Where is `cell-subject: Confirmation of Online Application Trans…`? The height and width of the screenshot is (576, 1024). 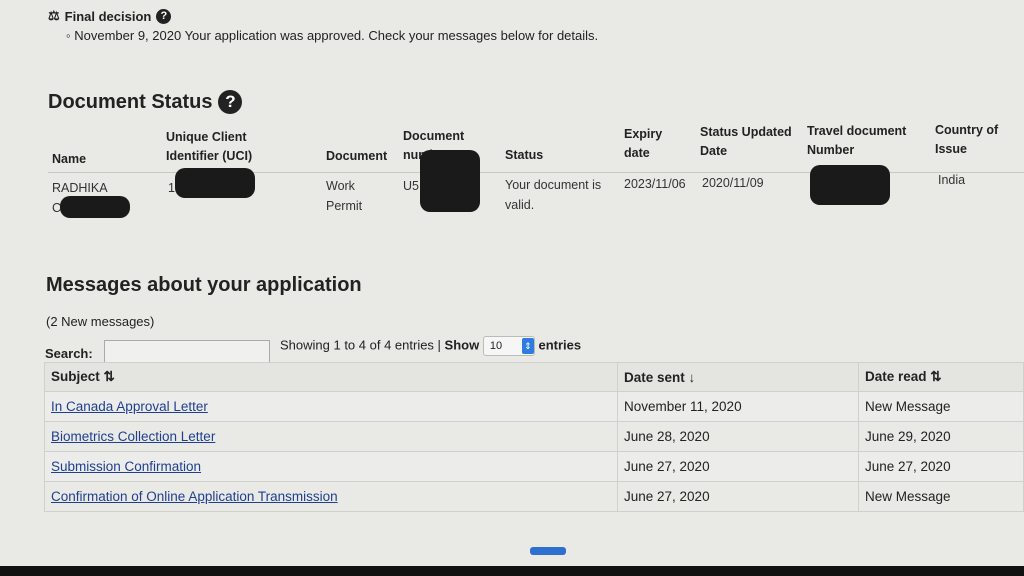
cell-subject: Confirmation of Online Application Trans… is located at coordinates (331, 496).